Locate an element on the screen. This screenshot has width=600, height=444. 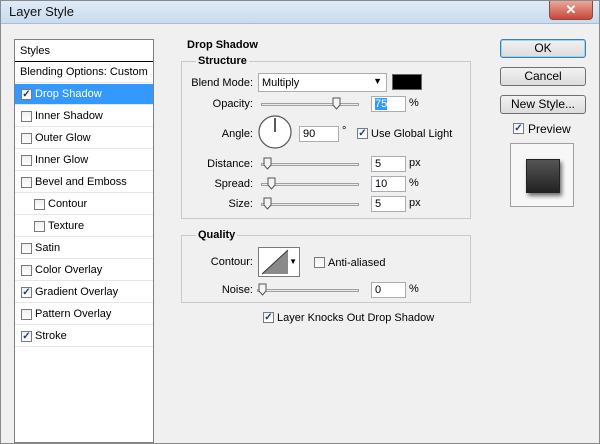
style-item: Outer Glow is located at coordinates (84, 138).